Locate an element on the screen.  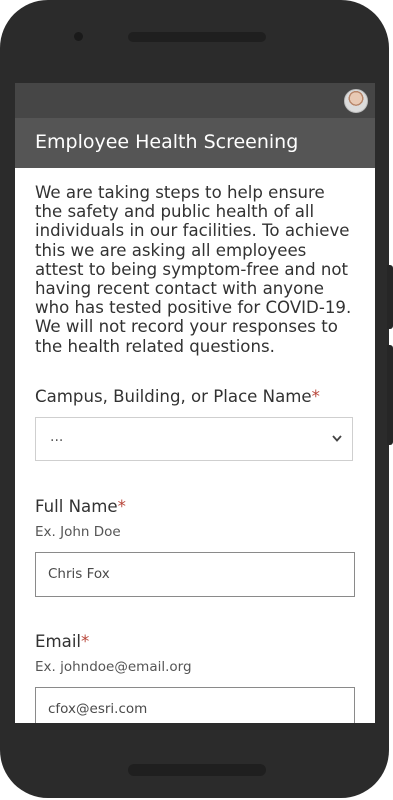
form-header: Employee Health Screening is located at coordinates (195, 143).